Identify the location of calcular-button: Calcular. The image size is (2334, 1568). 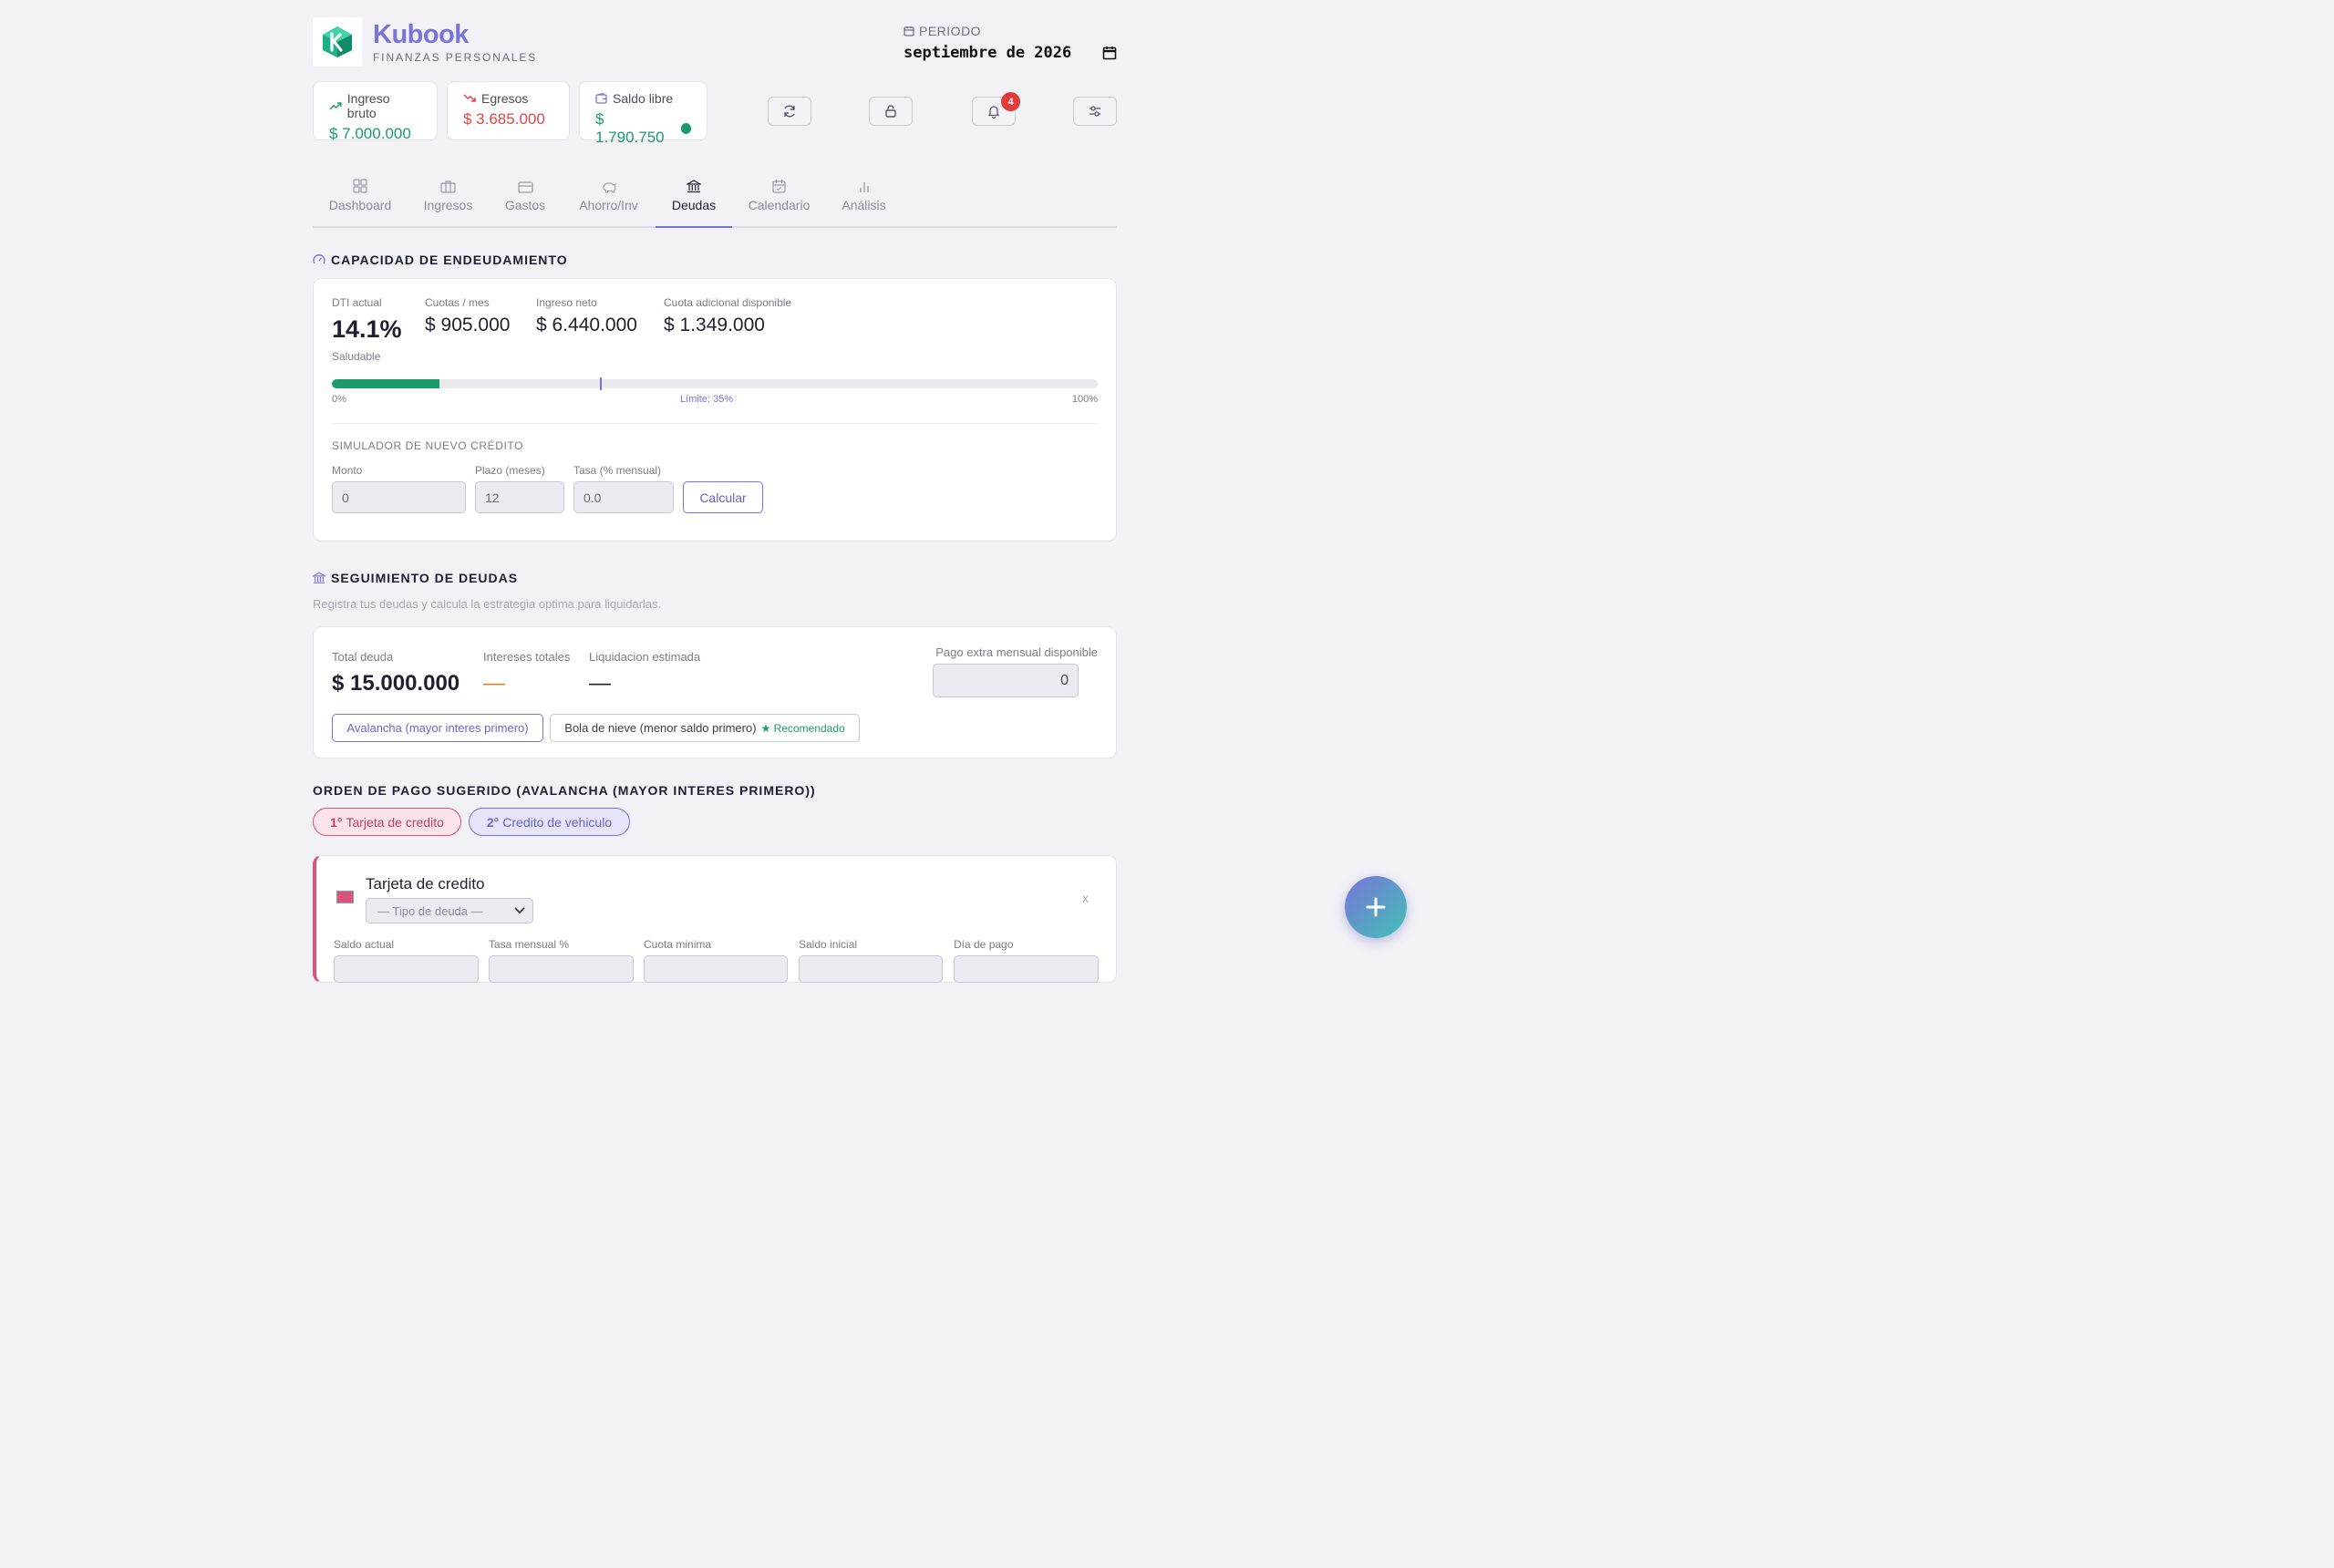
(723, 497).